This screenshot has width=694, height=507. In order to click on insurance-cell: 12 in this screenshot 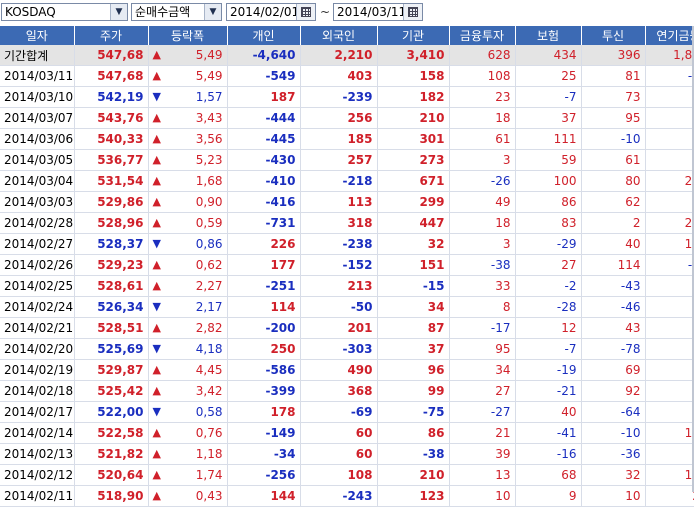, I will do `click(548, 328)`.